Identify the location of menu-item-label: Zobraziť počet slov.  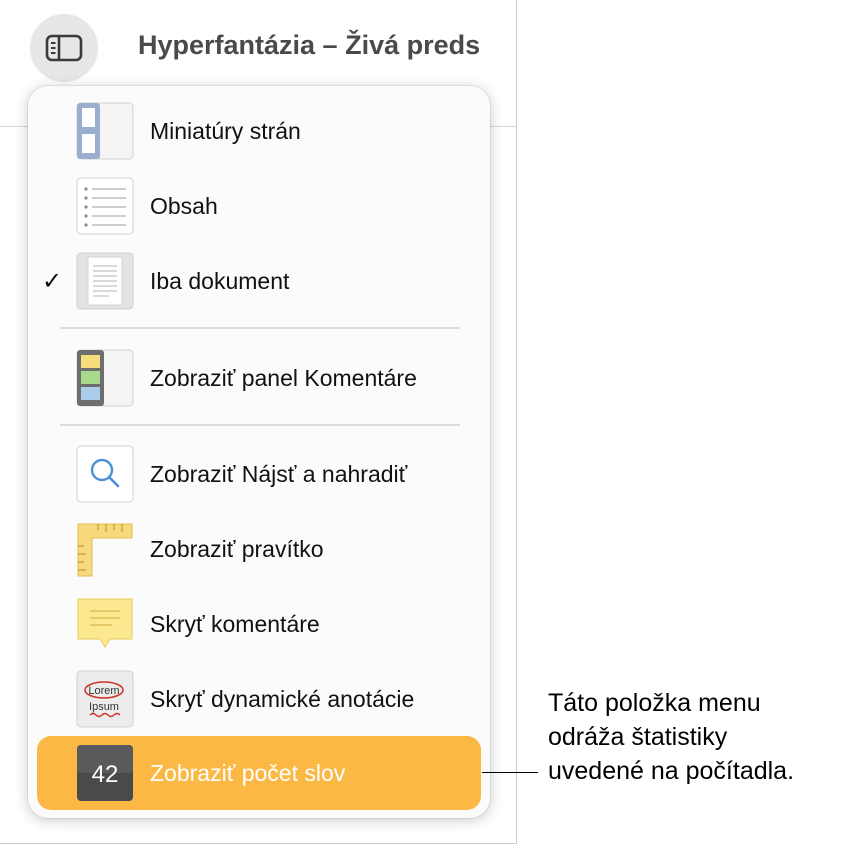
(248, 772).